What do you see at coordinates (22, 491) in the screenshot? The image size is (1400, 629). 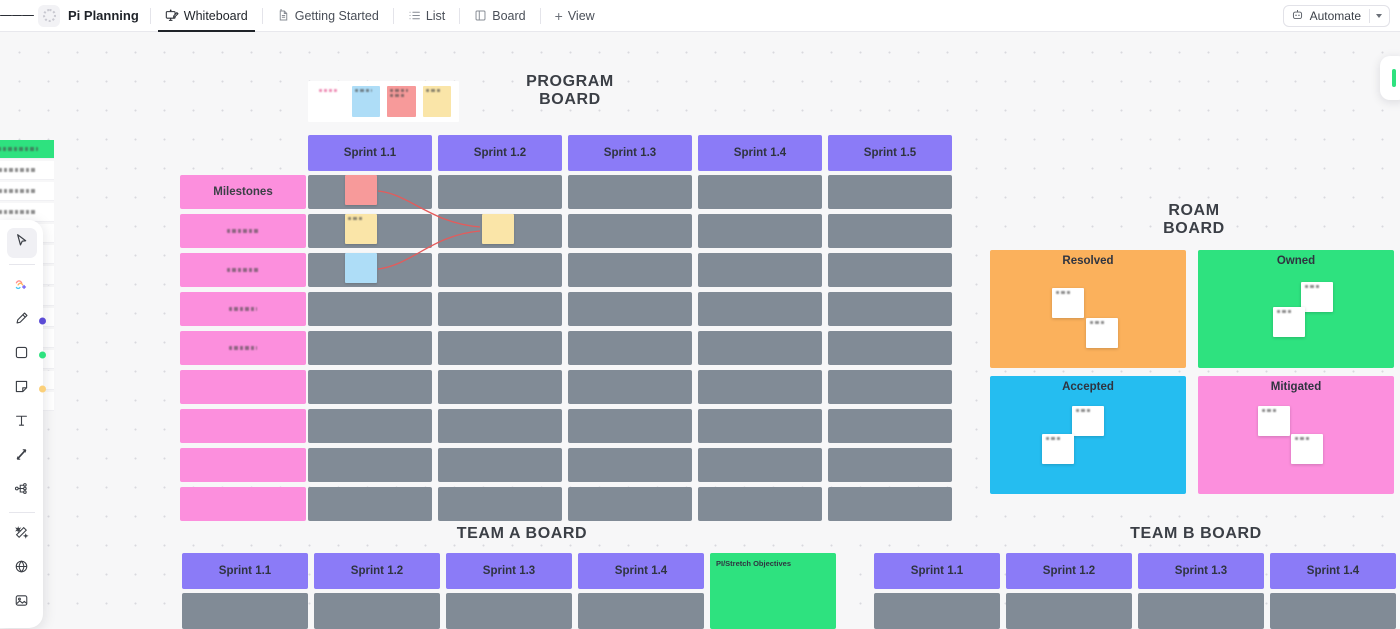 I see `mindmap-tool` at bounding box center [22, 491].